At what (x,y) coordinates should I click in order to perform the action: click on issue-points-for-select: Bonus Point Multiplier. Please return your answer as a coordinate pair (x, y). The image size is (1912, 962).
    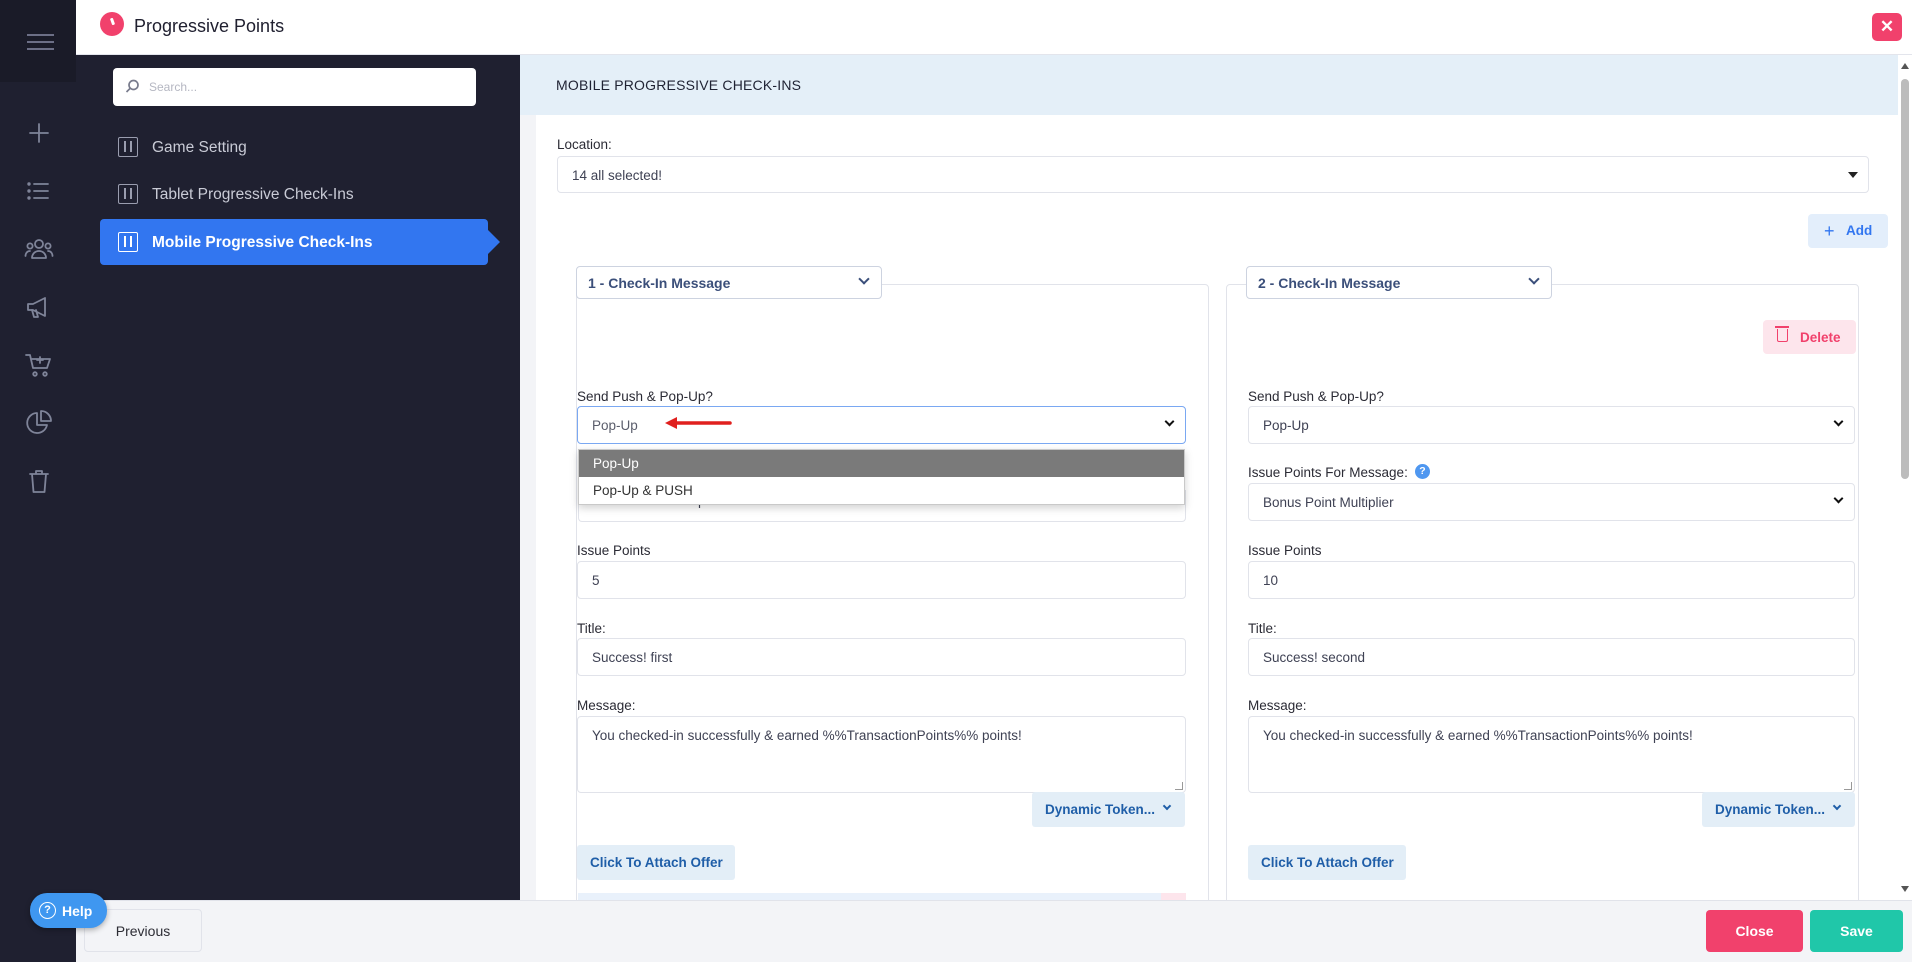
    Looking at the image, I should click on (1551, 502).